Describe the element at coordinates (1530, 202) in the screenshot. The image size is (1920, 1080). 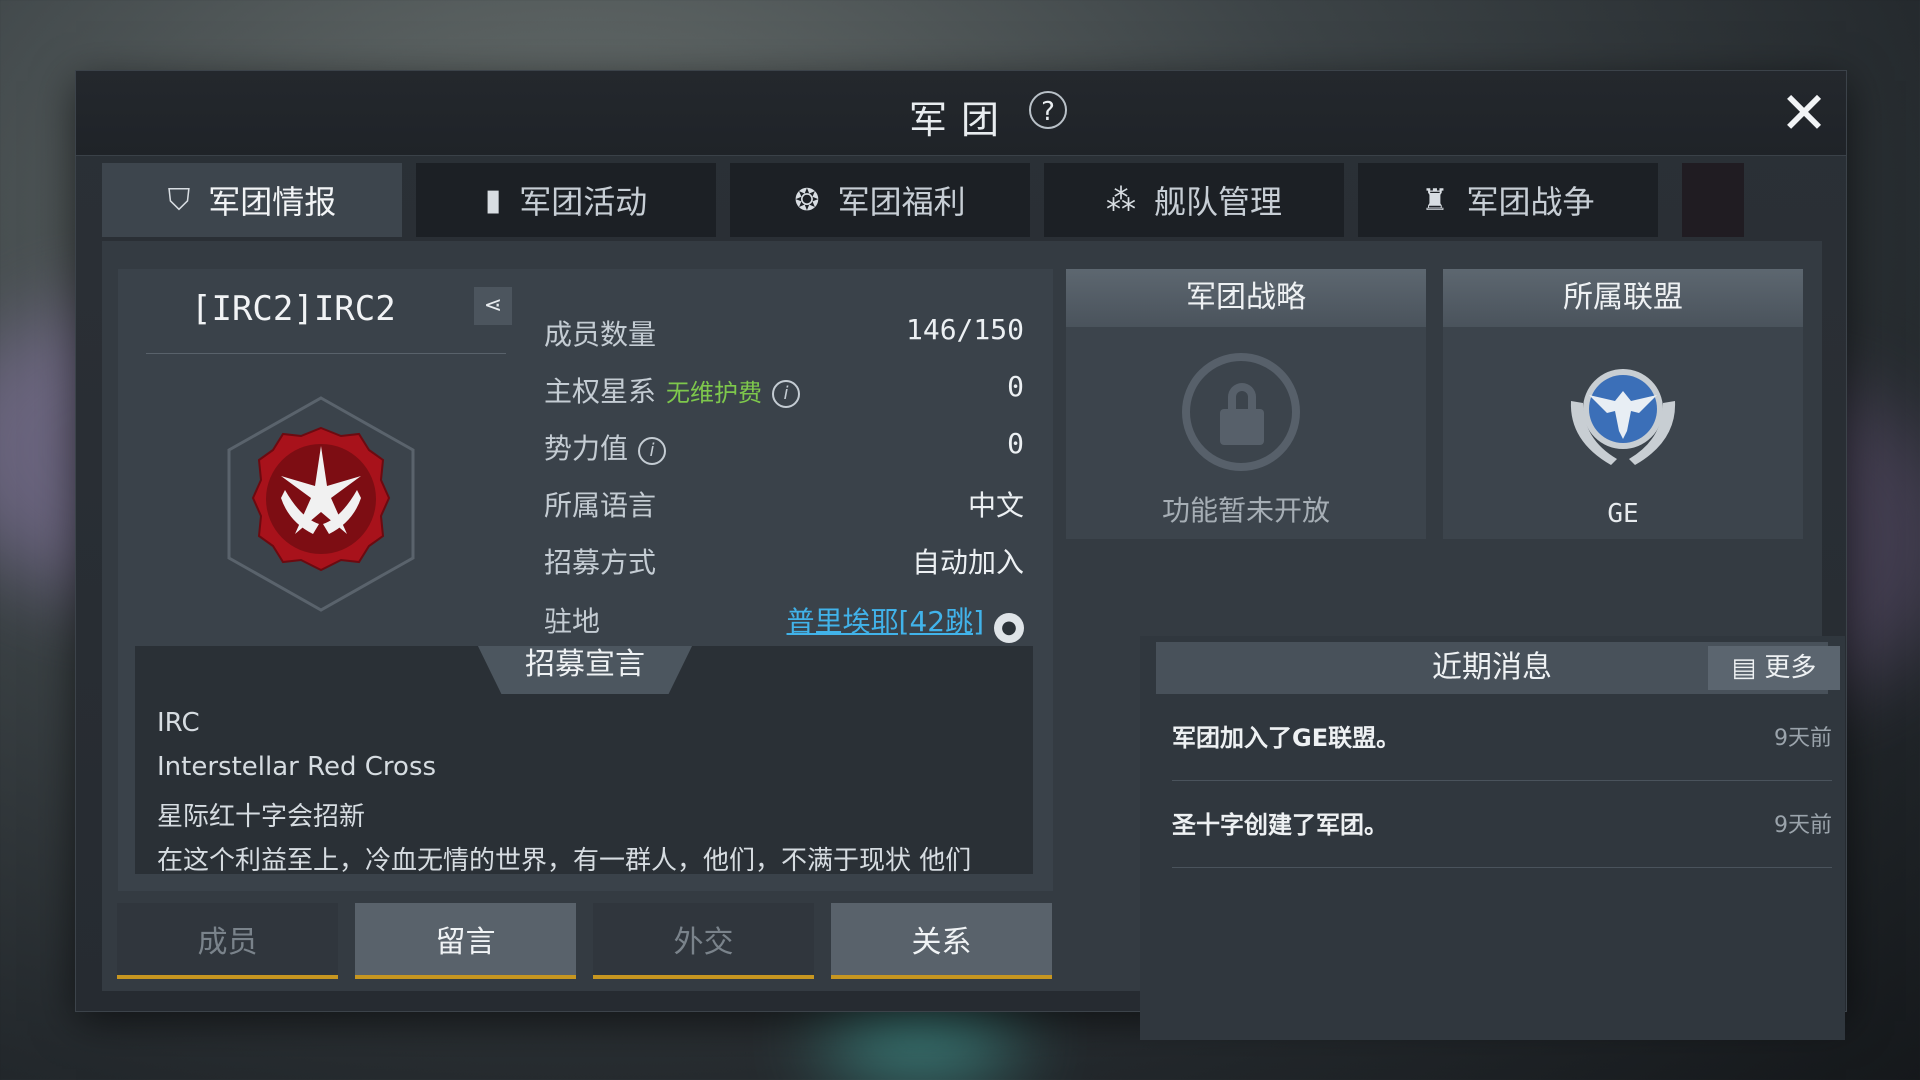
I see `tab-label: 军团战争` at that location.